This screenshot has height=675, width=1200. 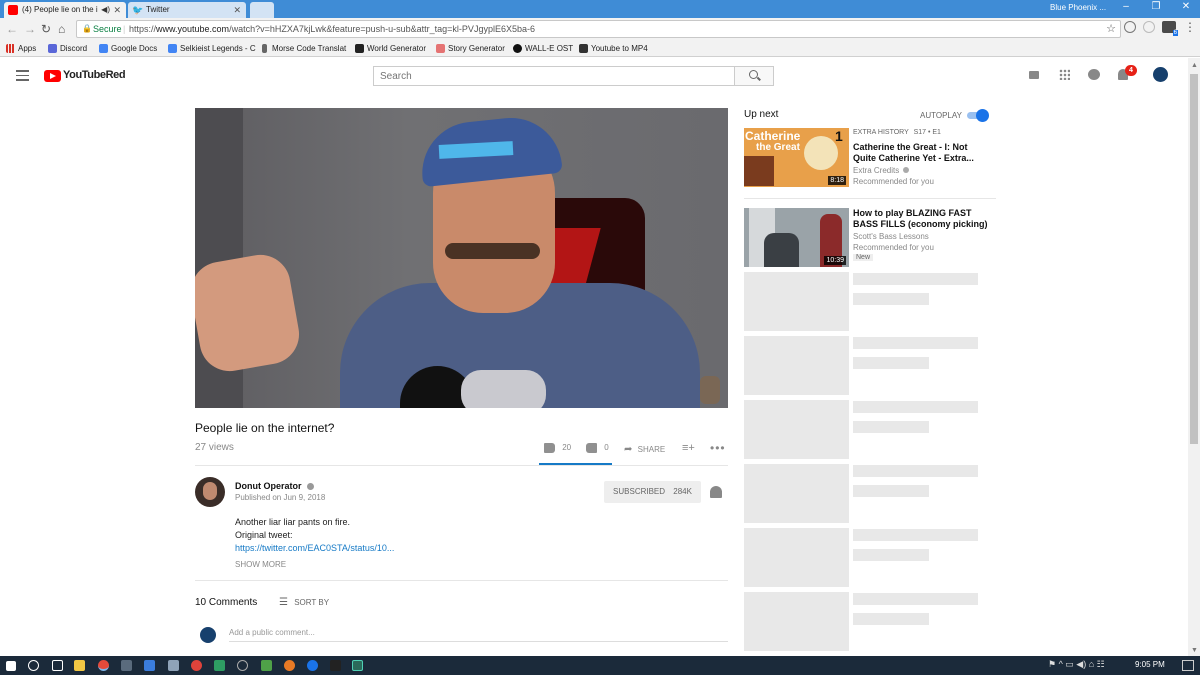 I want to click on bookmark-youtube-mp4: Youtube to MP4, so click(x=613, y=48).